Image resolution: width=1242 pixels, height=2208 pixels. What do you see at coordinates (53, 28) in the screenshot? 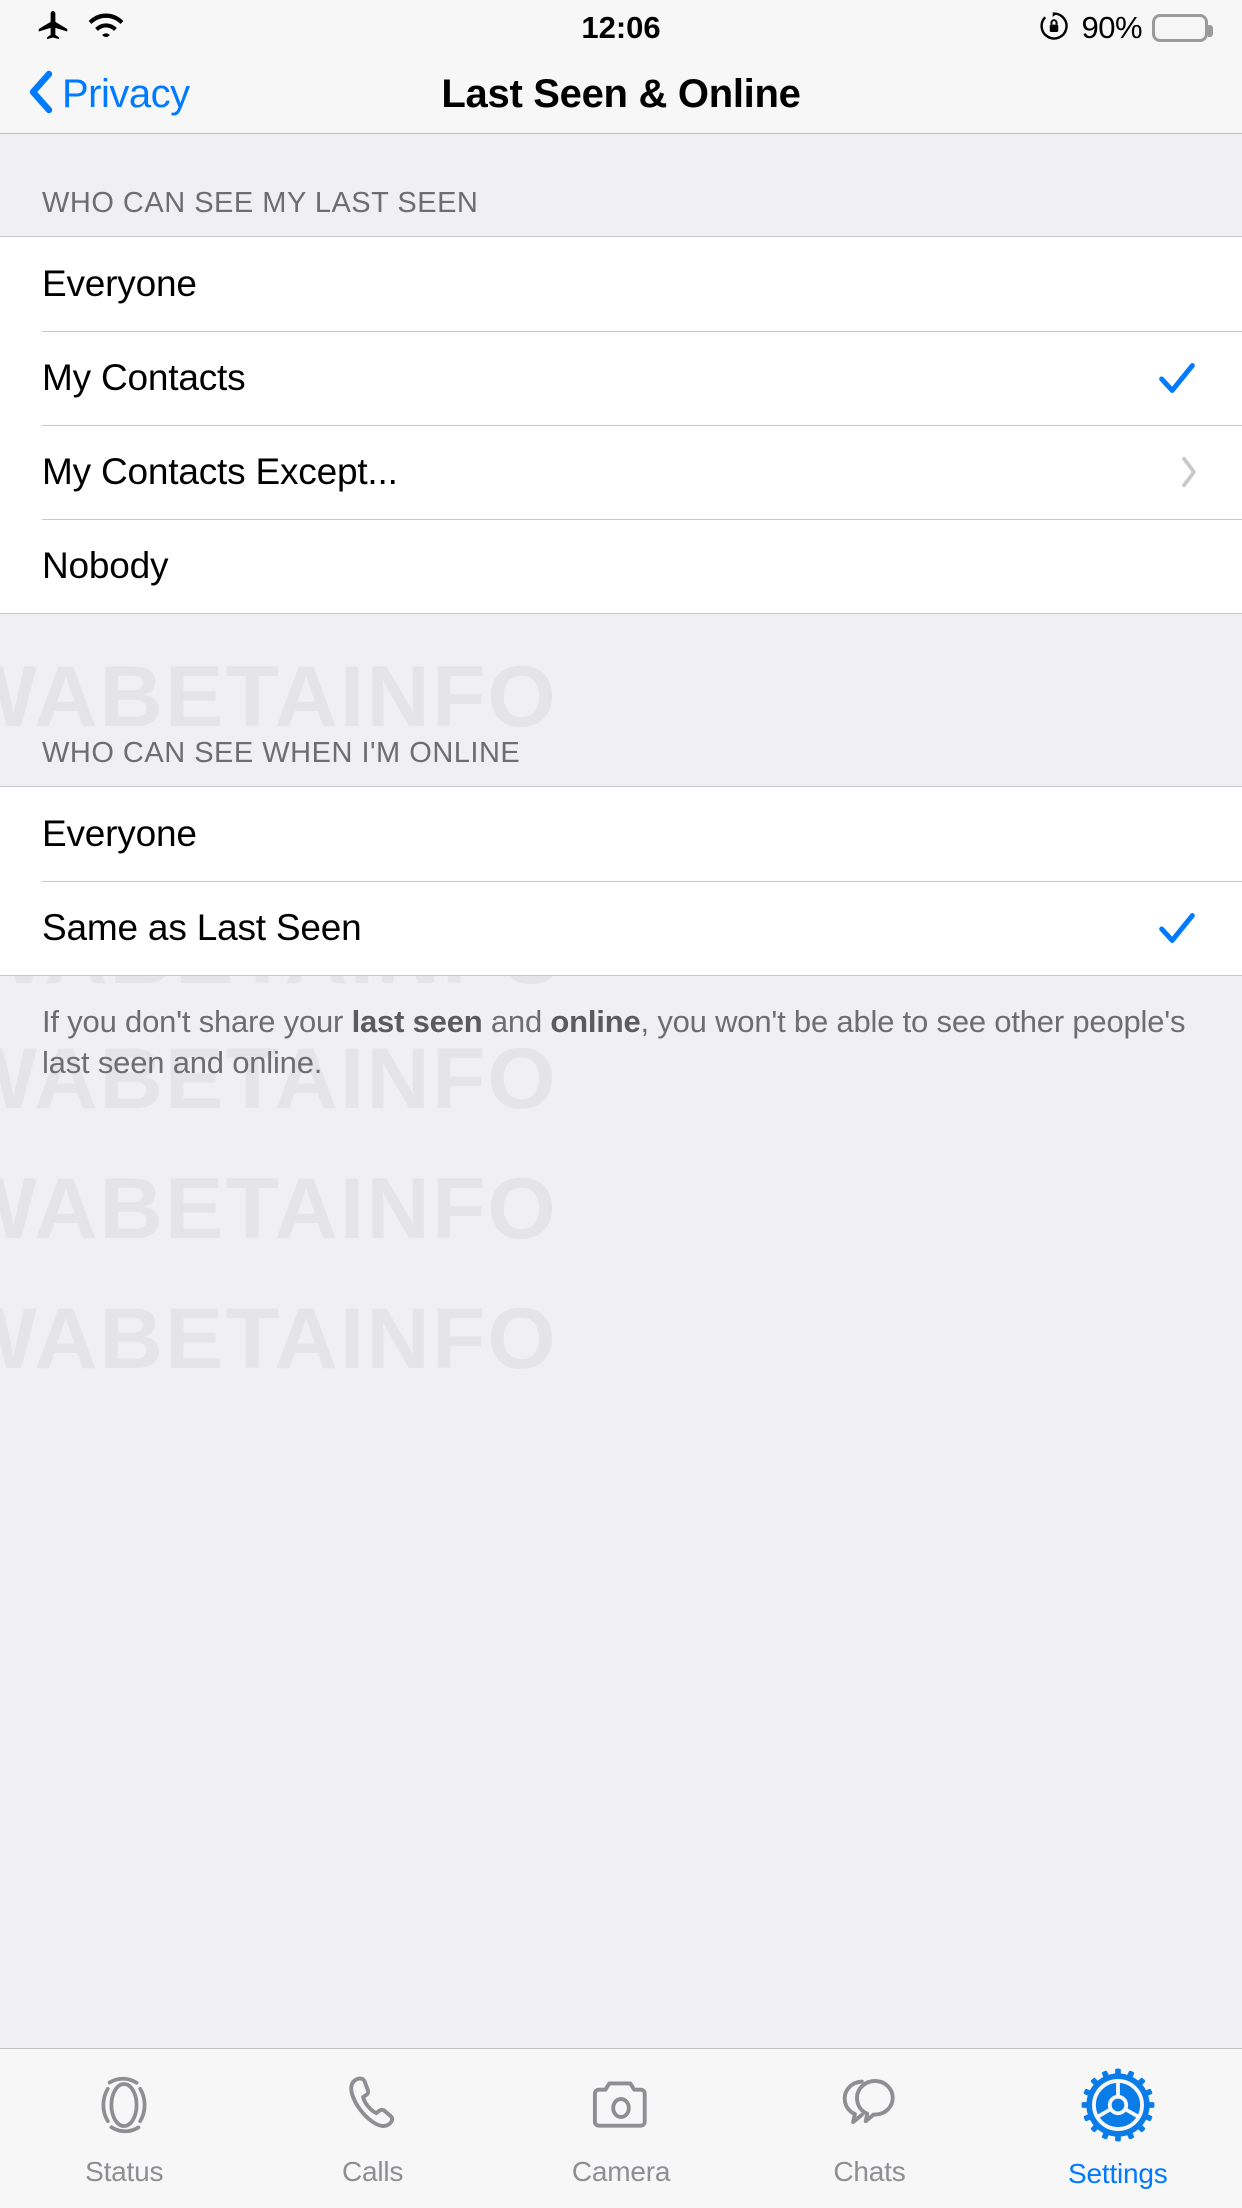
I see `airplane-icon` at bounding box center [53, 28].